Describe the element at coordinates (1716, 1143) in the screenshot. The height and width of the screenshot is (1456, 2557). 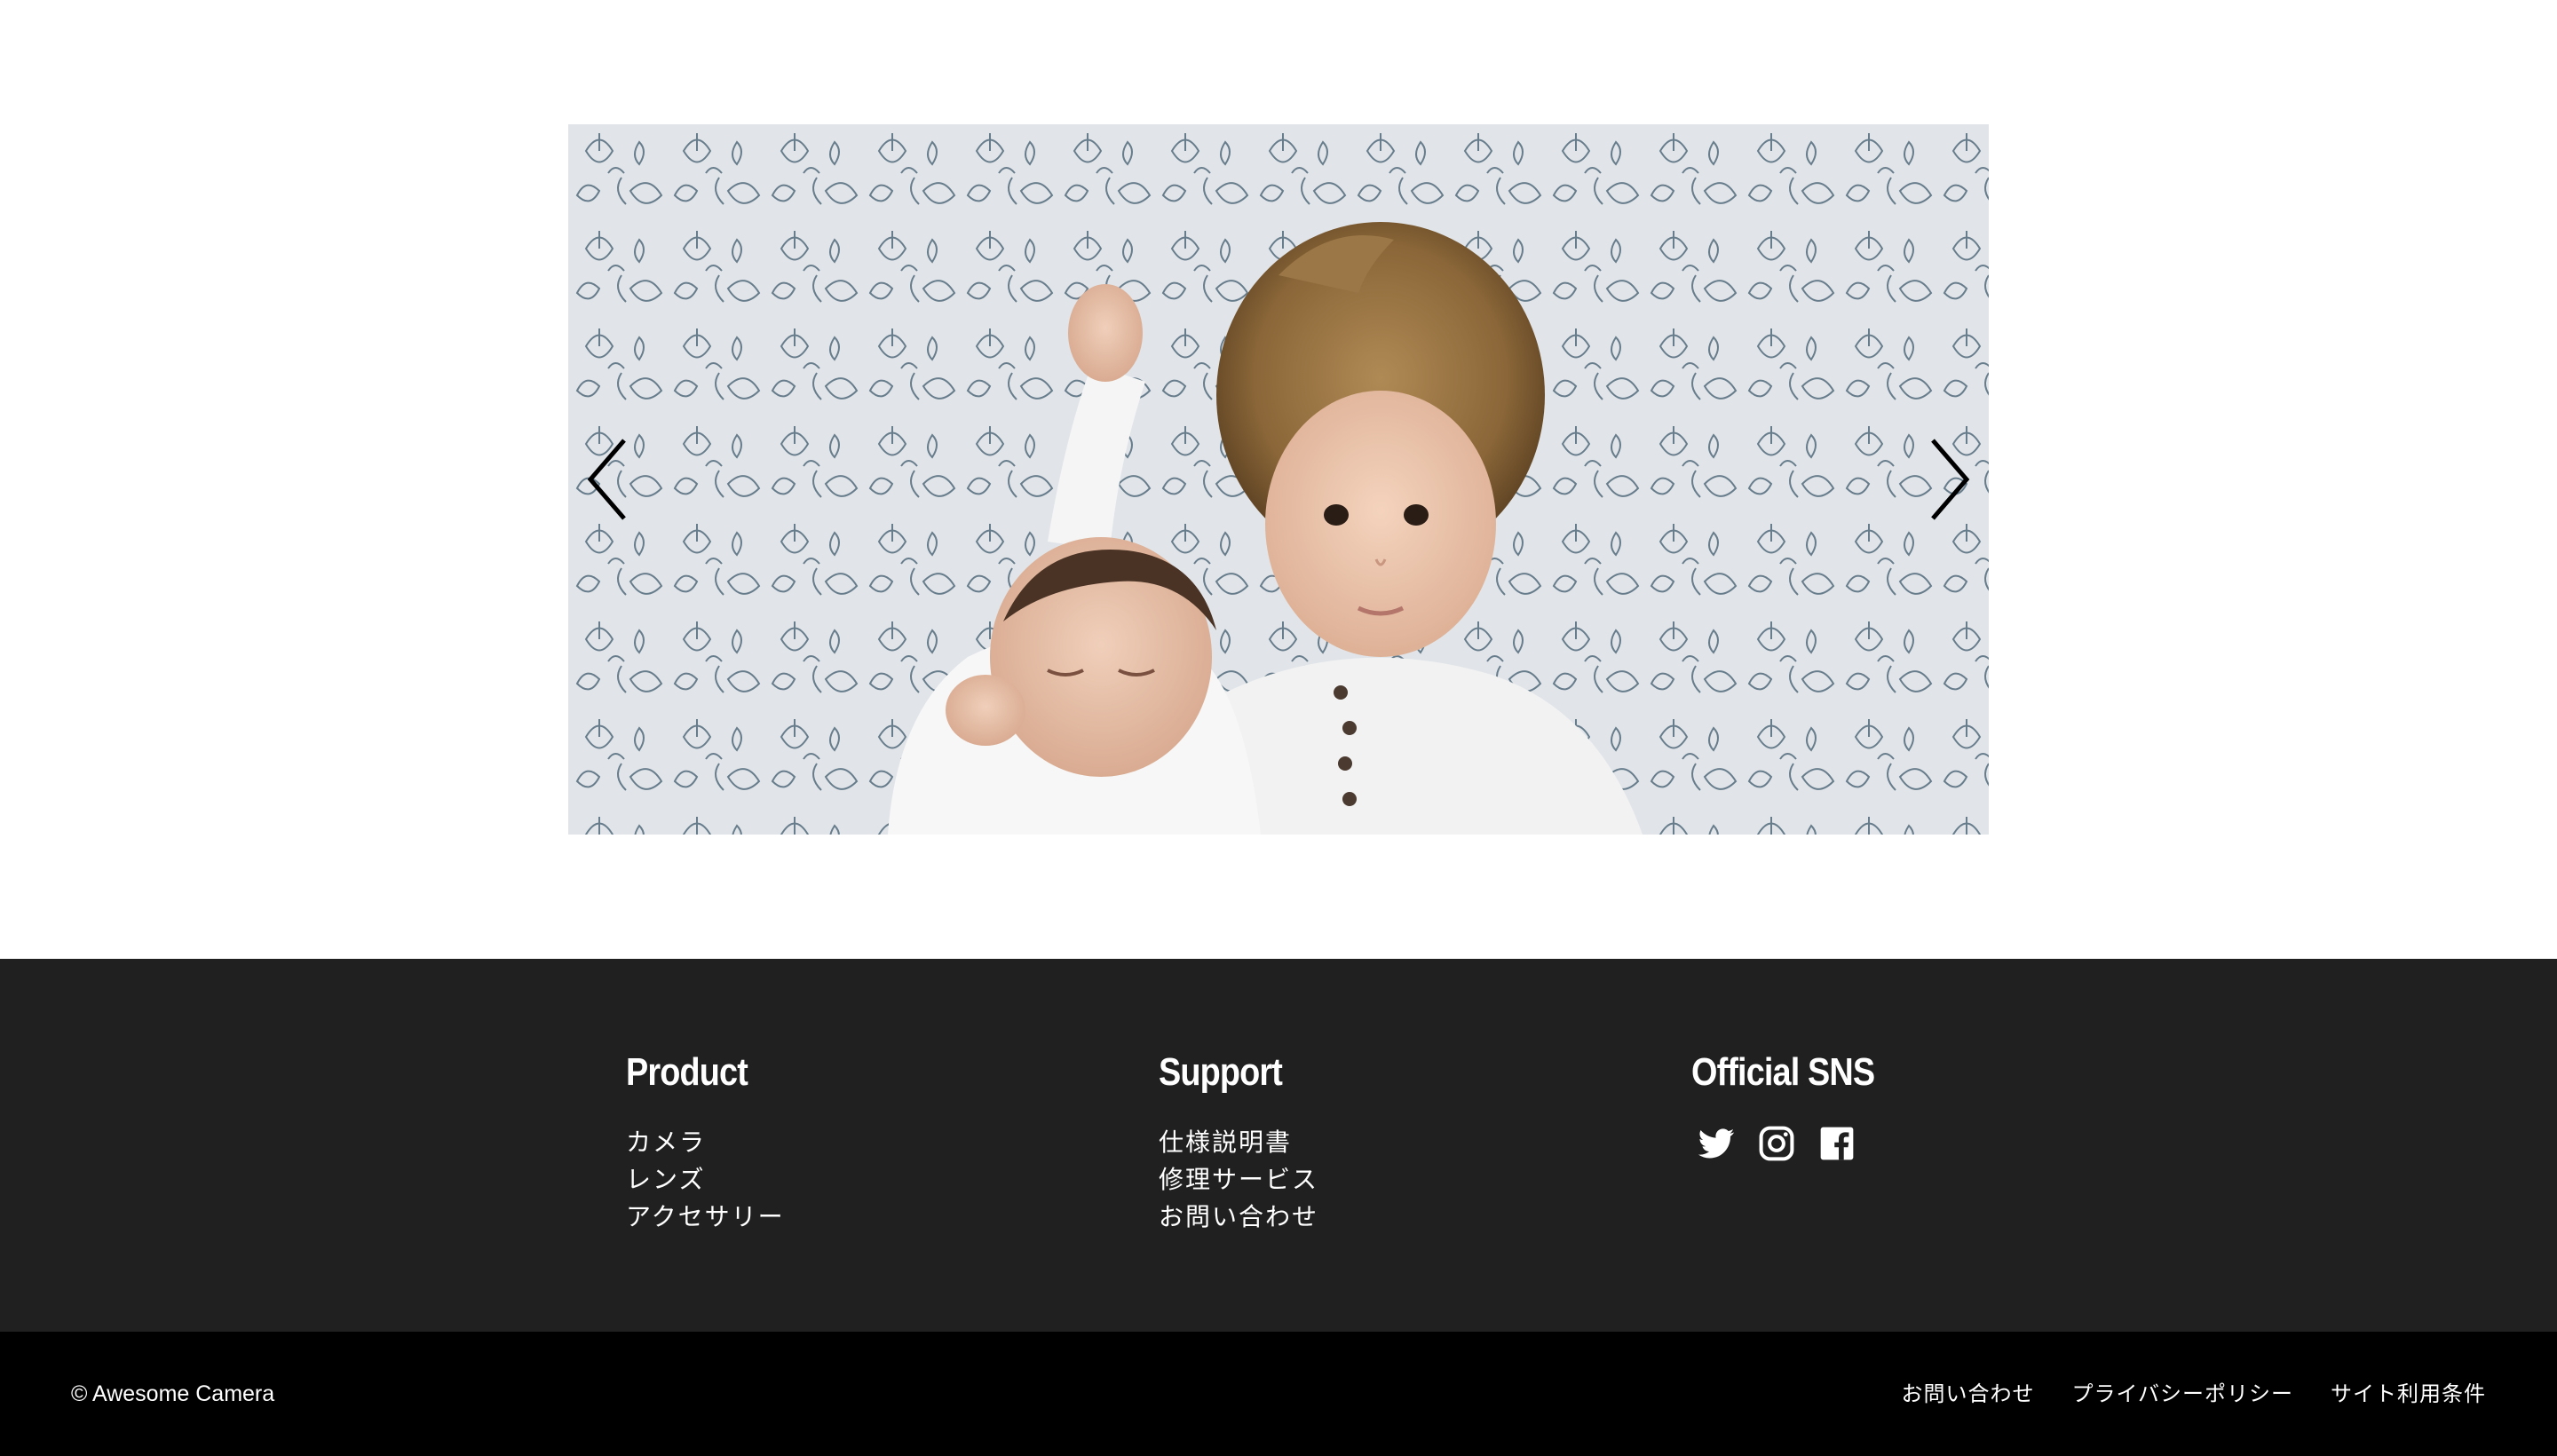
I see `twitter-icon` at that location.